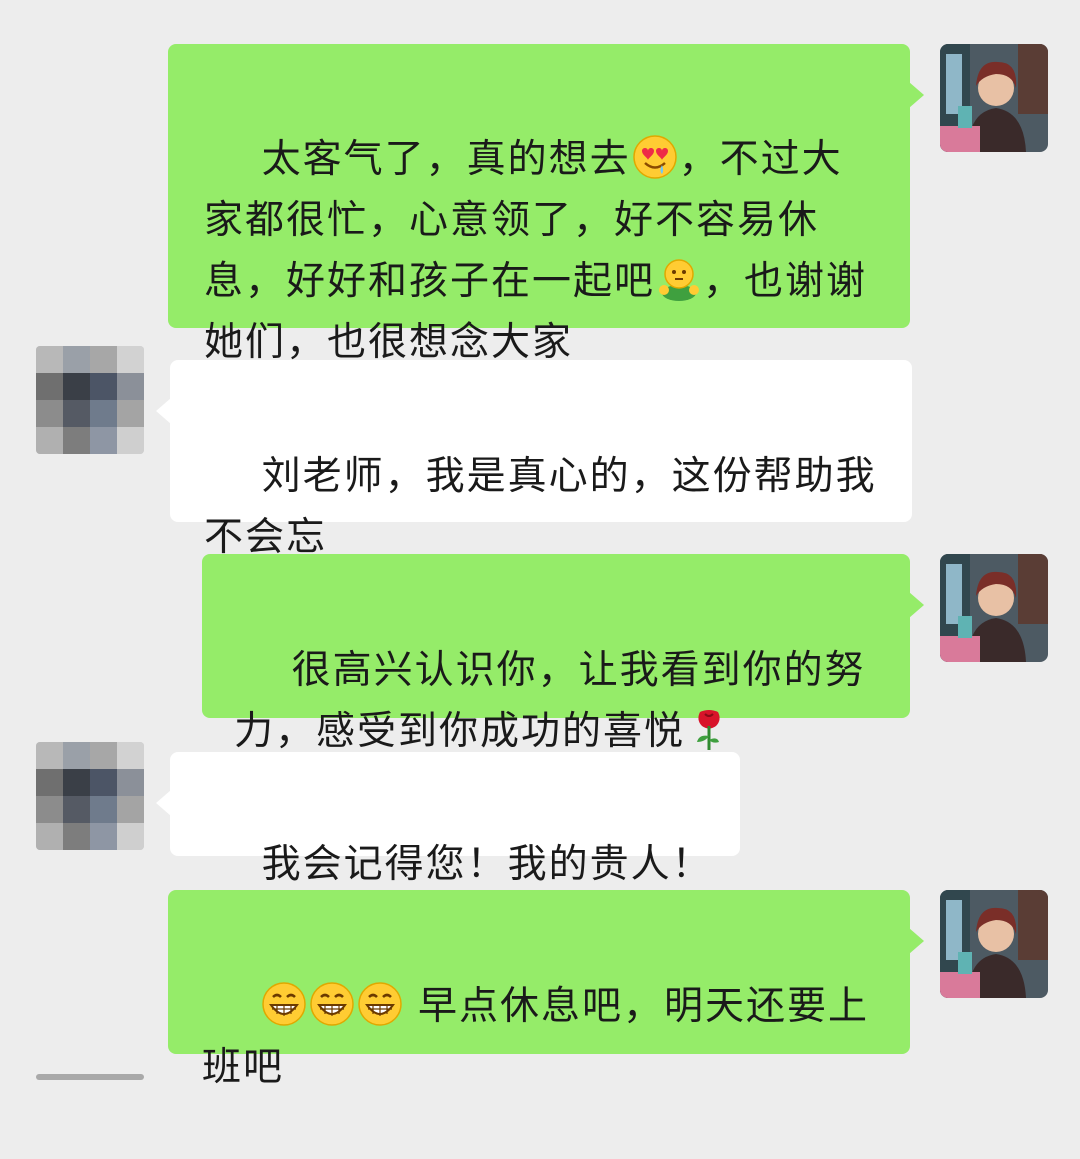 The width and height of the screenshot is (1080, 1159). What do you see at coordinates (446, 159) in the screenshot?
I see `message-text: 太客气了，真的想去` at bounding box center [446, 159].